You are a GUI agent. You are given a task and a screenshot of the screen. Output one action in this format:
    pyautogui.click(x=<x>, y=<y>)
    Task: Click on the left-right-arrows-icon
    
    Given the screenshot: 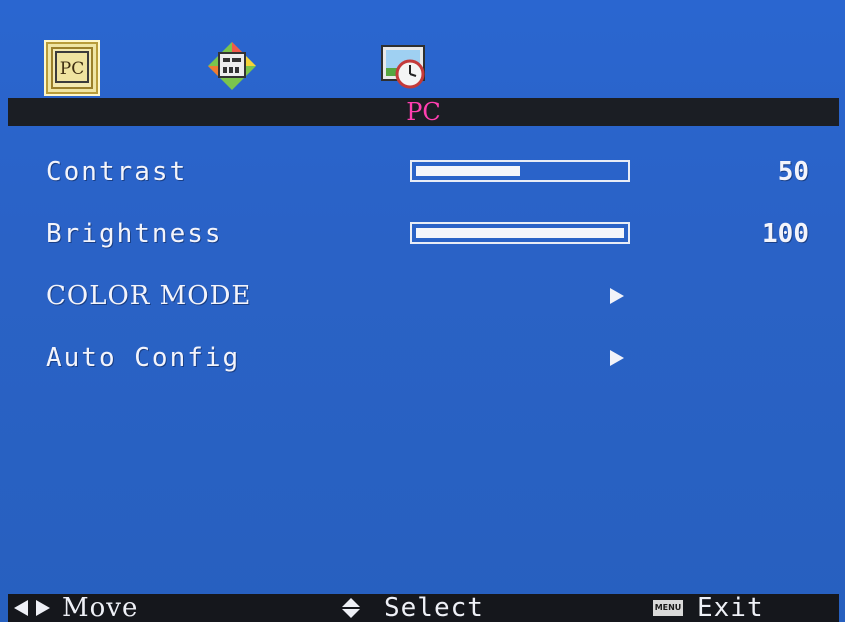 What is the action you would take?
    pyautogui.click(x=32, y=608)
    